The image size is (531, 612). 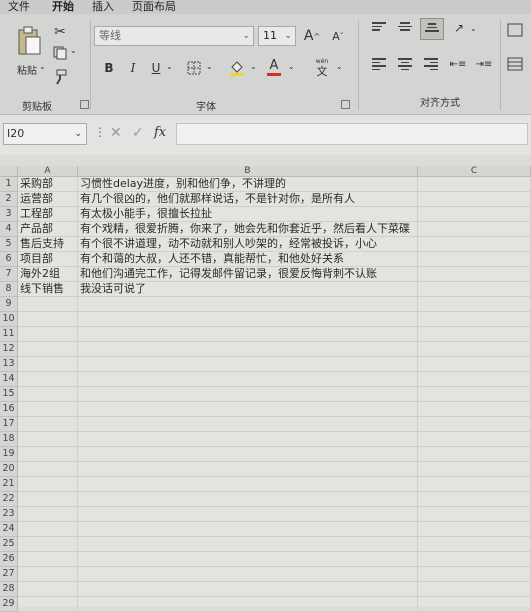 I want to click on row-header: 14, so click(x=9, y=379).